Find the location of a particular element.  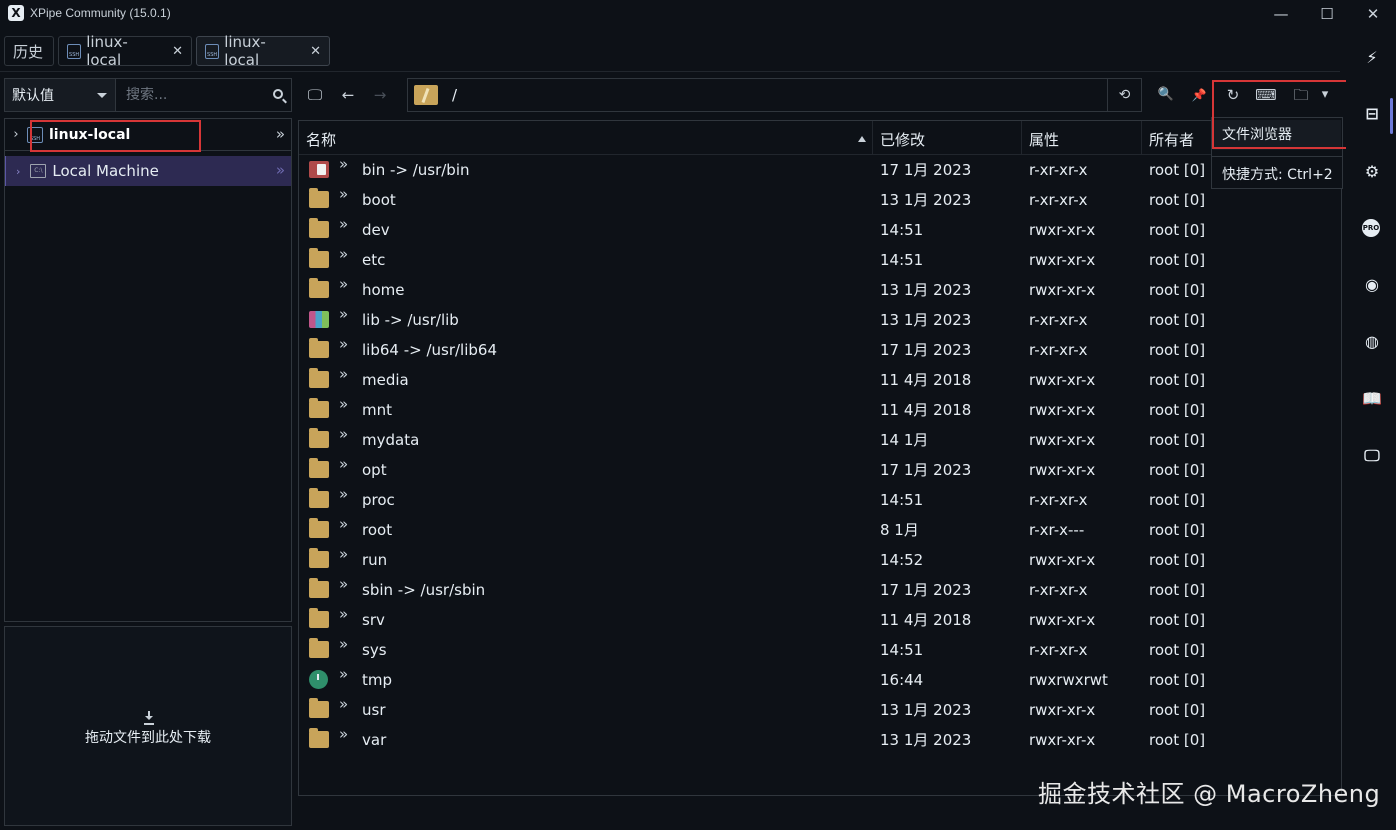

table-row: » dev 14:51 rwxr-xr-x root [0] is located at coordinates (820, 230).